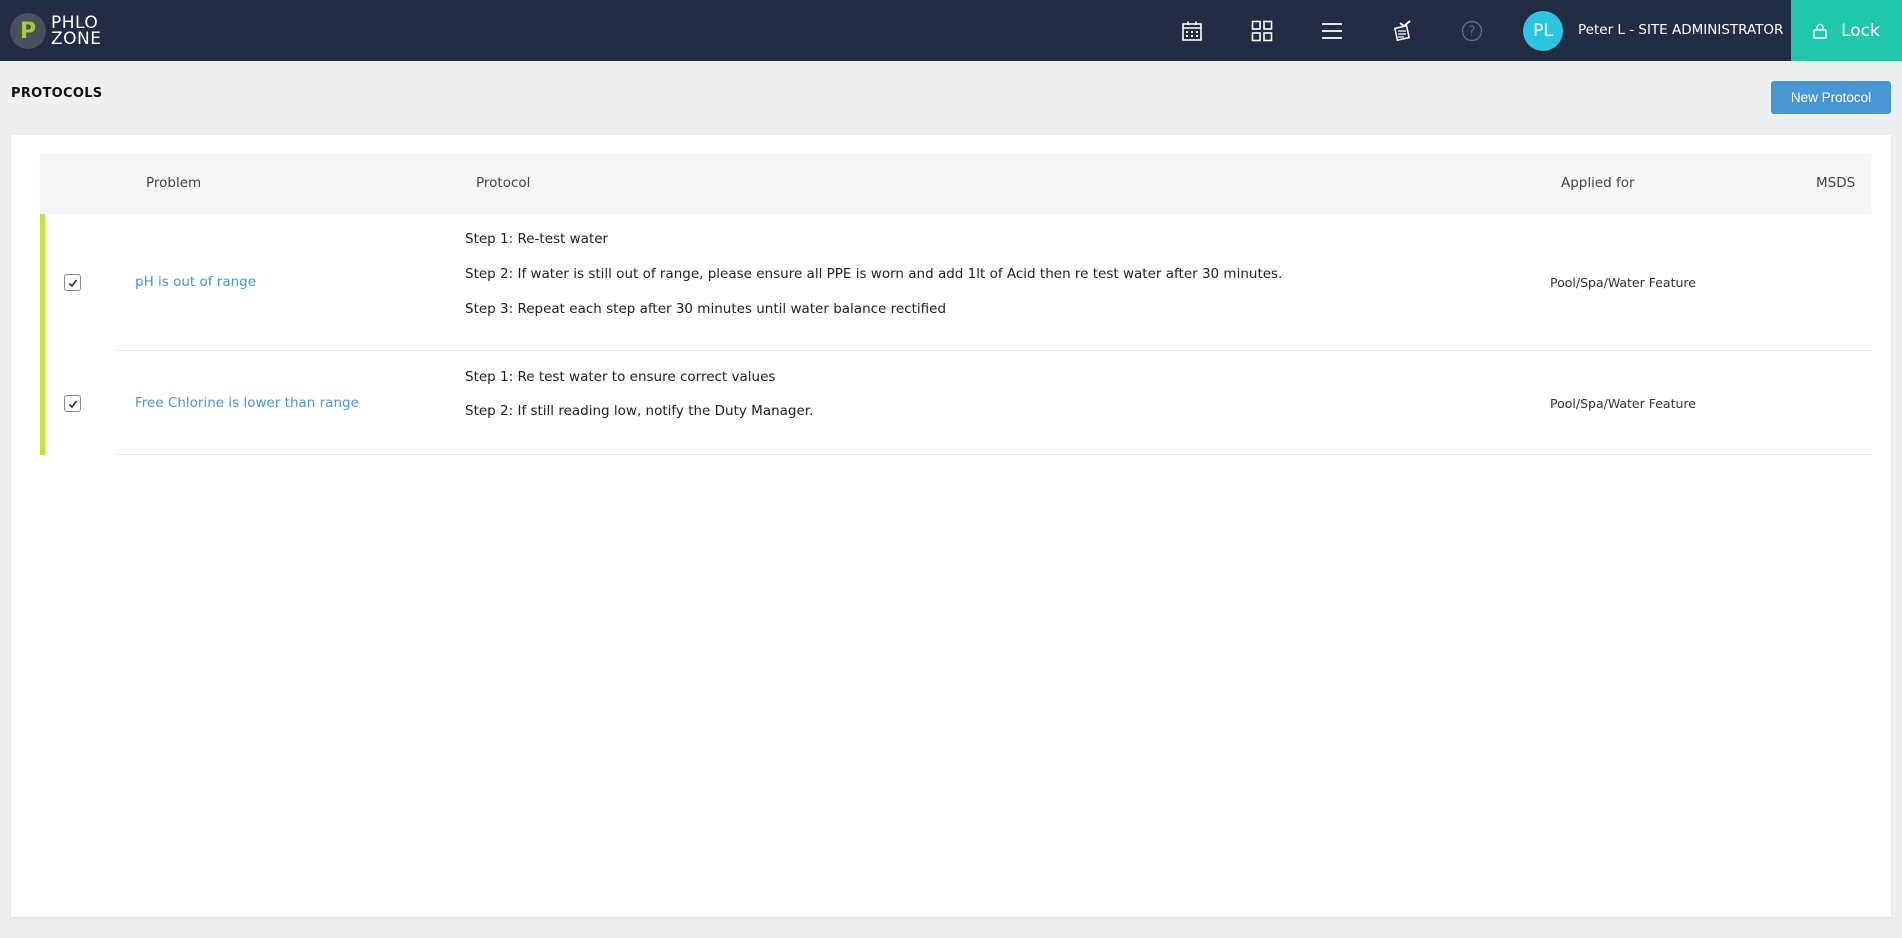 Image resolution: width=1902 pixels, height=938 pixels. I want to click on new-protocol-button: New Protocol, so click(1831, 97).